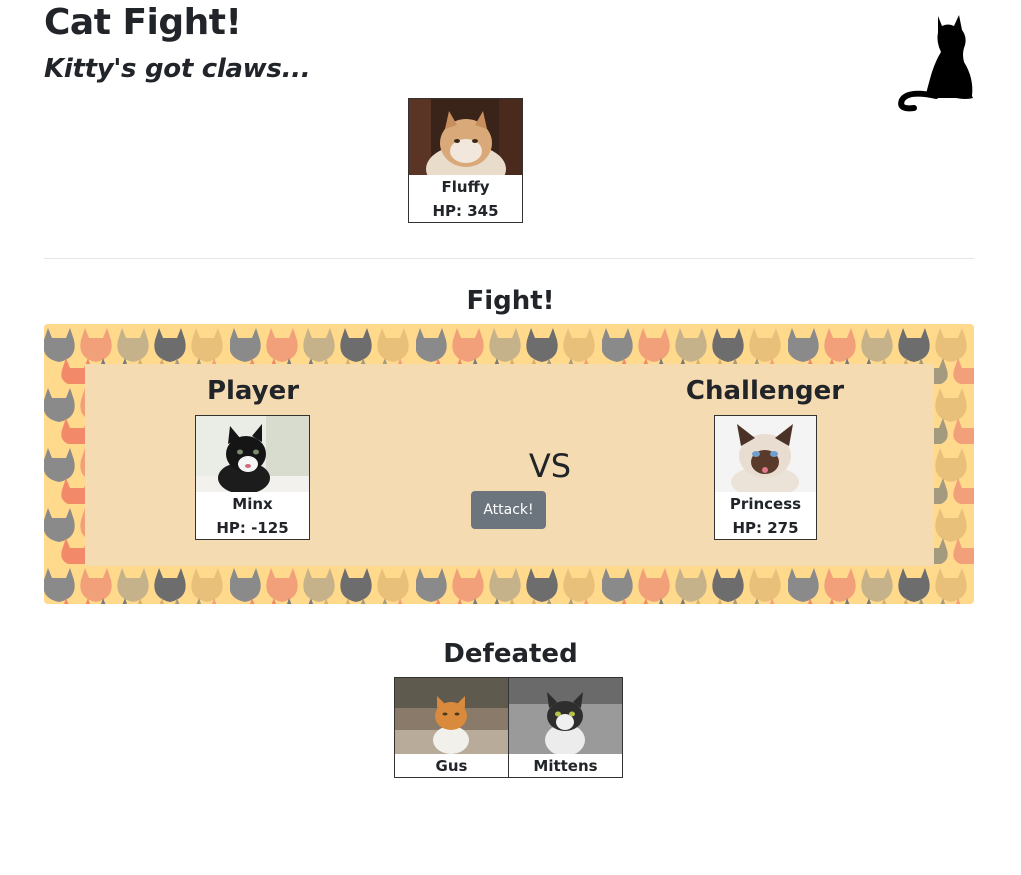 The height and width of the screenshot is (875, 1021). I want to click on section-divider, so click(509, 258).